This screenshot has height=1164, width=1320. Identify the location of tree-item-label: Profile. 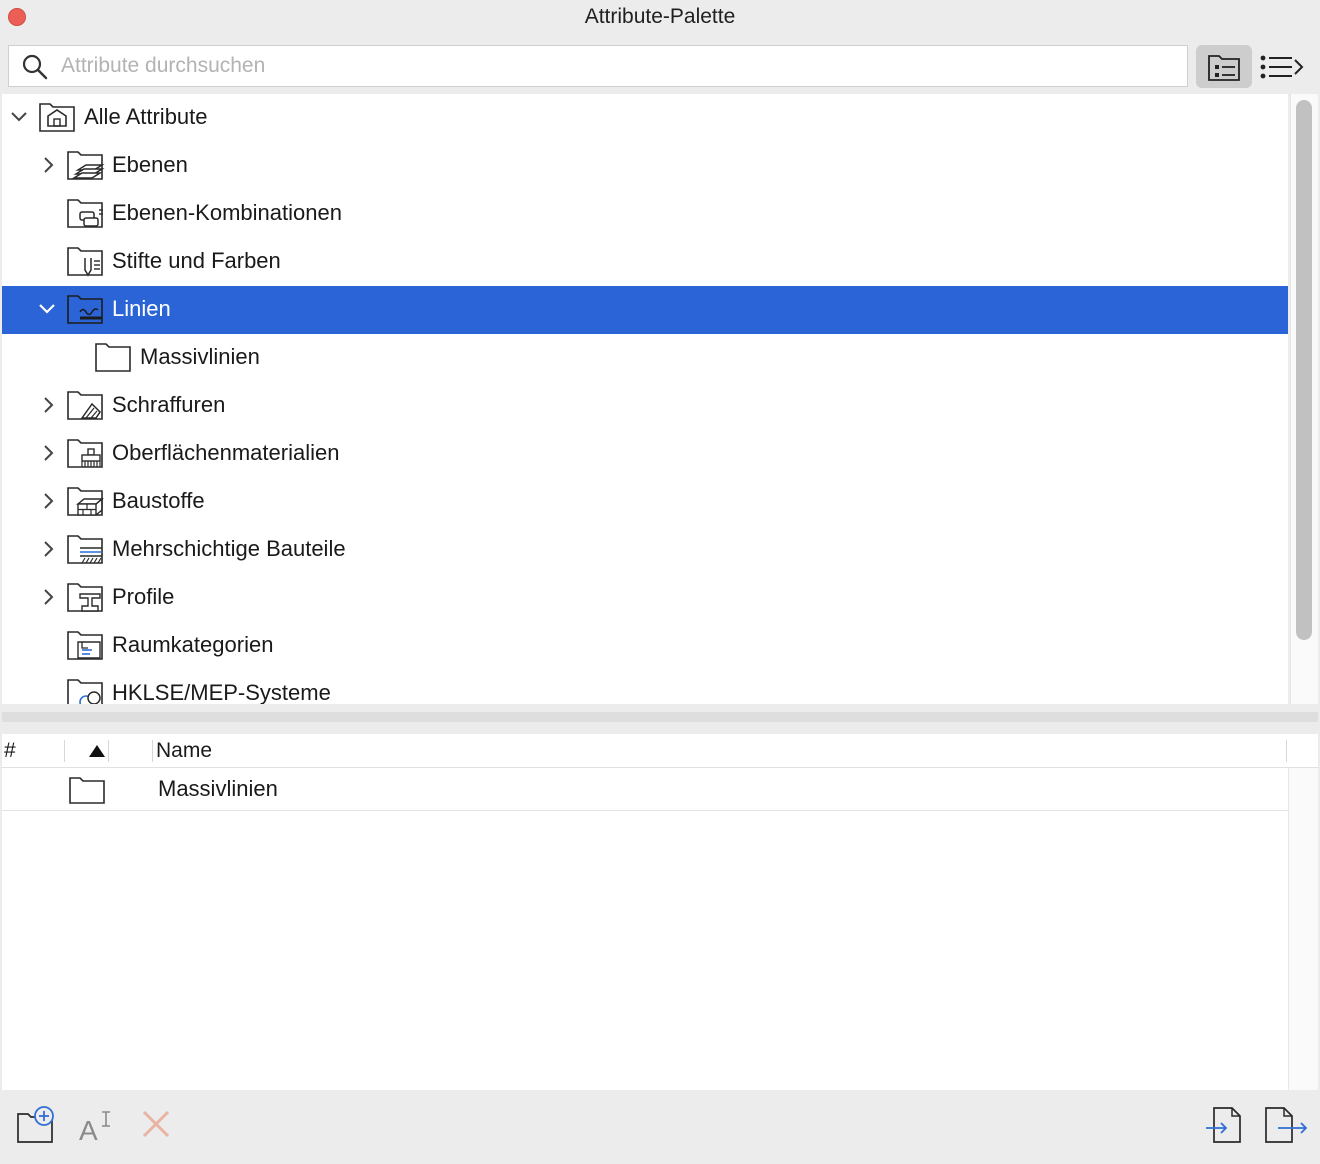
(143, 596).